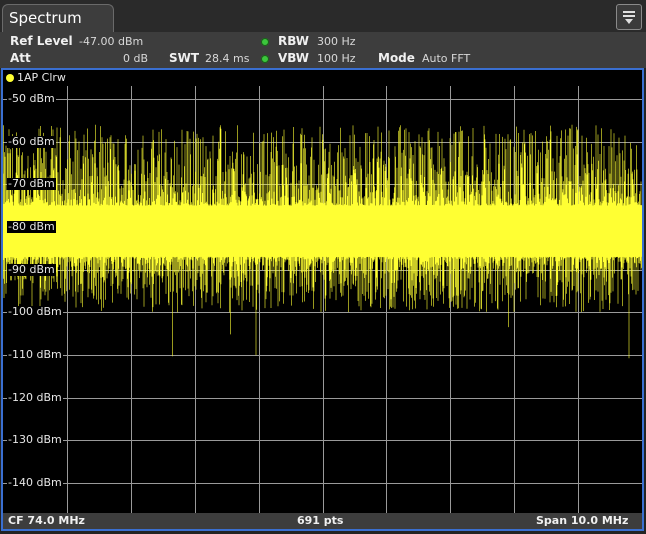 The height and width of the screenshot is (534, 646). I want to click on swt-value: 28.4 ms, so click(227, 58).